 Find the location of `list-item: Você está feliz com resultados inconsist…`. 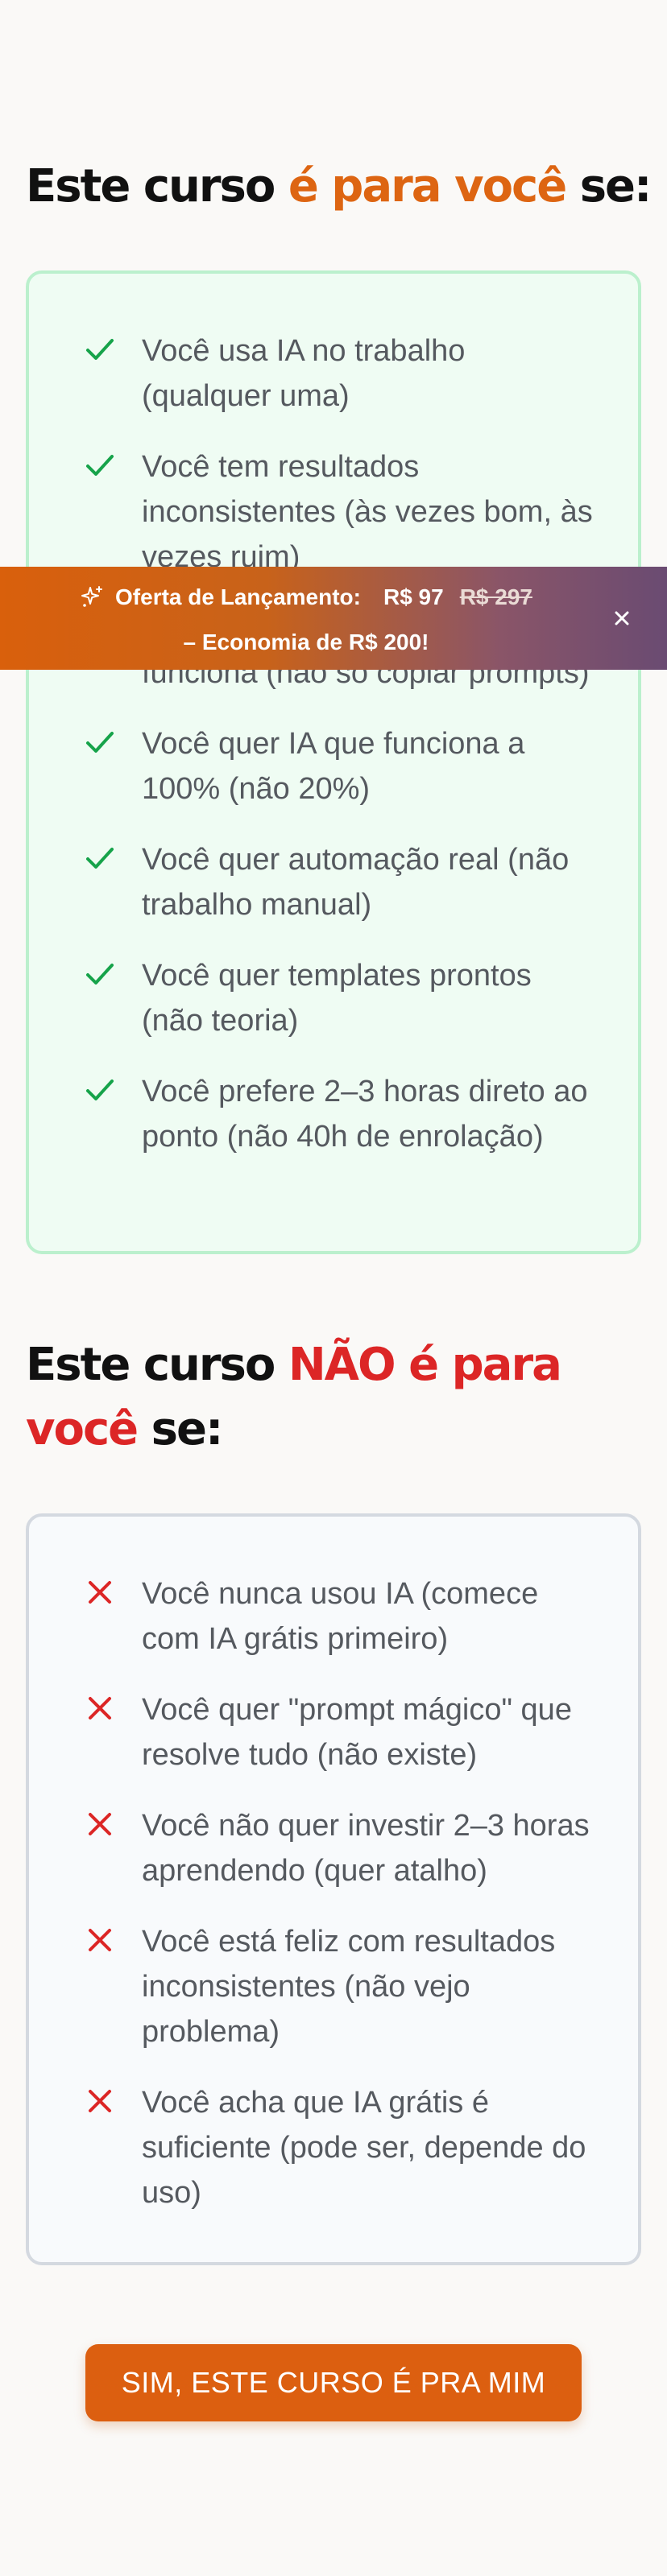

list-item: Você está feliz com resultados inconsist… is located at coordinates (338, 1986).